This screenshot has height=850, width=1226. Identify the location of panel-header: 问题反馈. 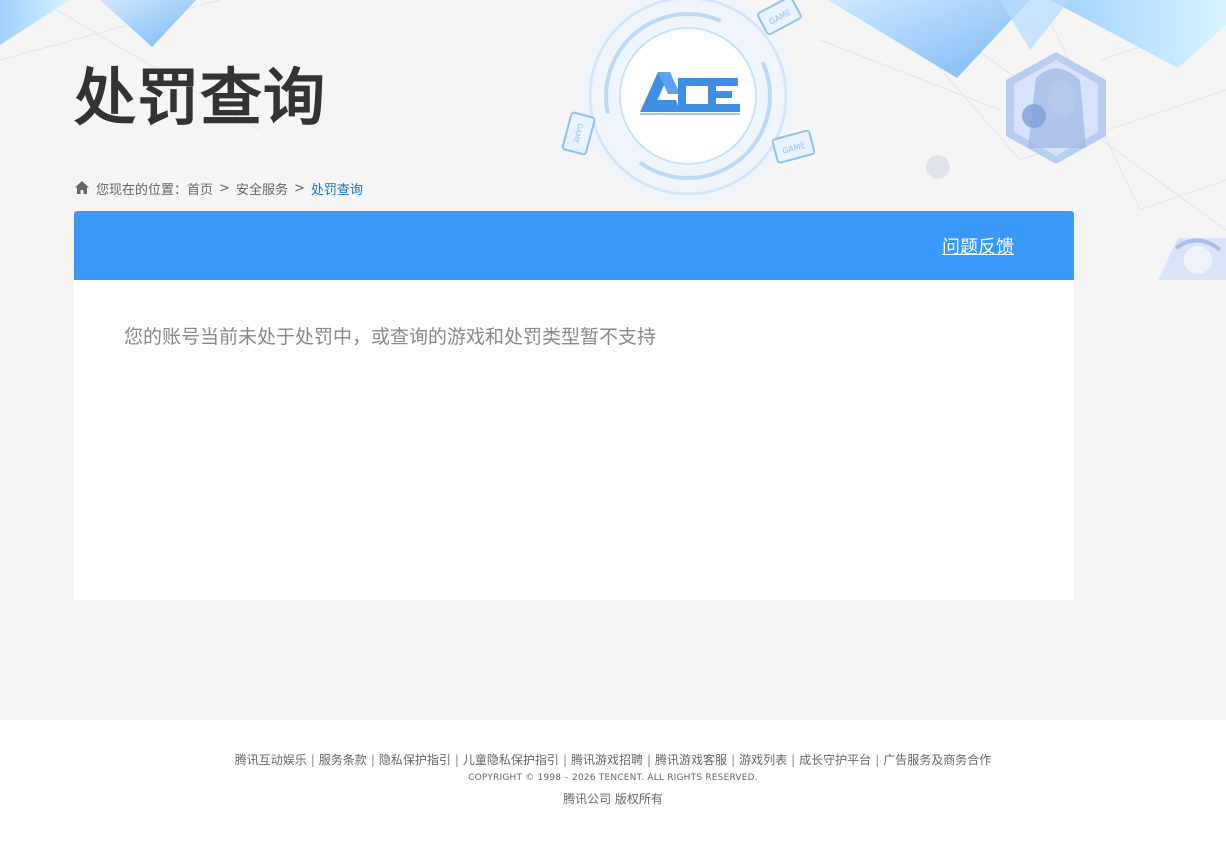
(574, 245).